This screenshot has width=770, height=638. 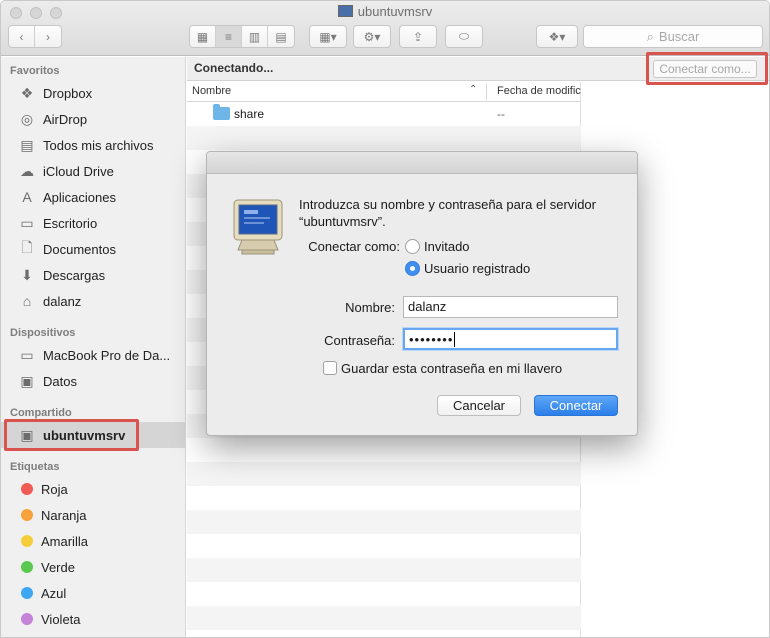 I want to click on laptop-icon: ▭, so click(x=27, y=354).